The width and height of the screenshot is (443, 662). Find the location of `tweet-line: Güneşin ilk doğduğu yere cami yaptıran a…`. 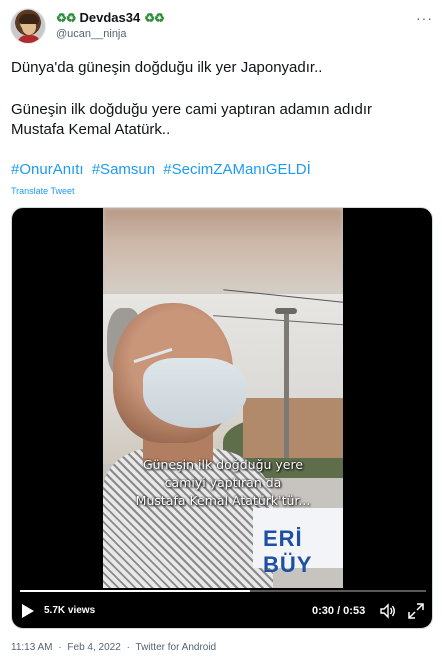

tweet-line: Güneşin ilk doğduğu yere cami yaptıran a… is located at coordinates (192, 109).